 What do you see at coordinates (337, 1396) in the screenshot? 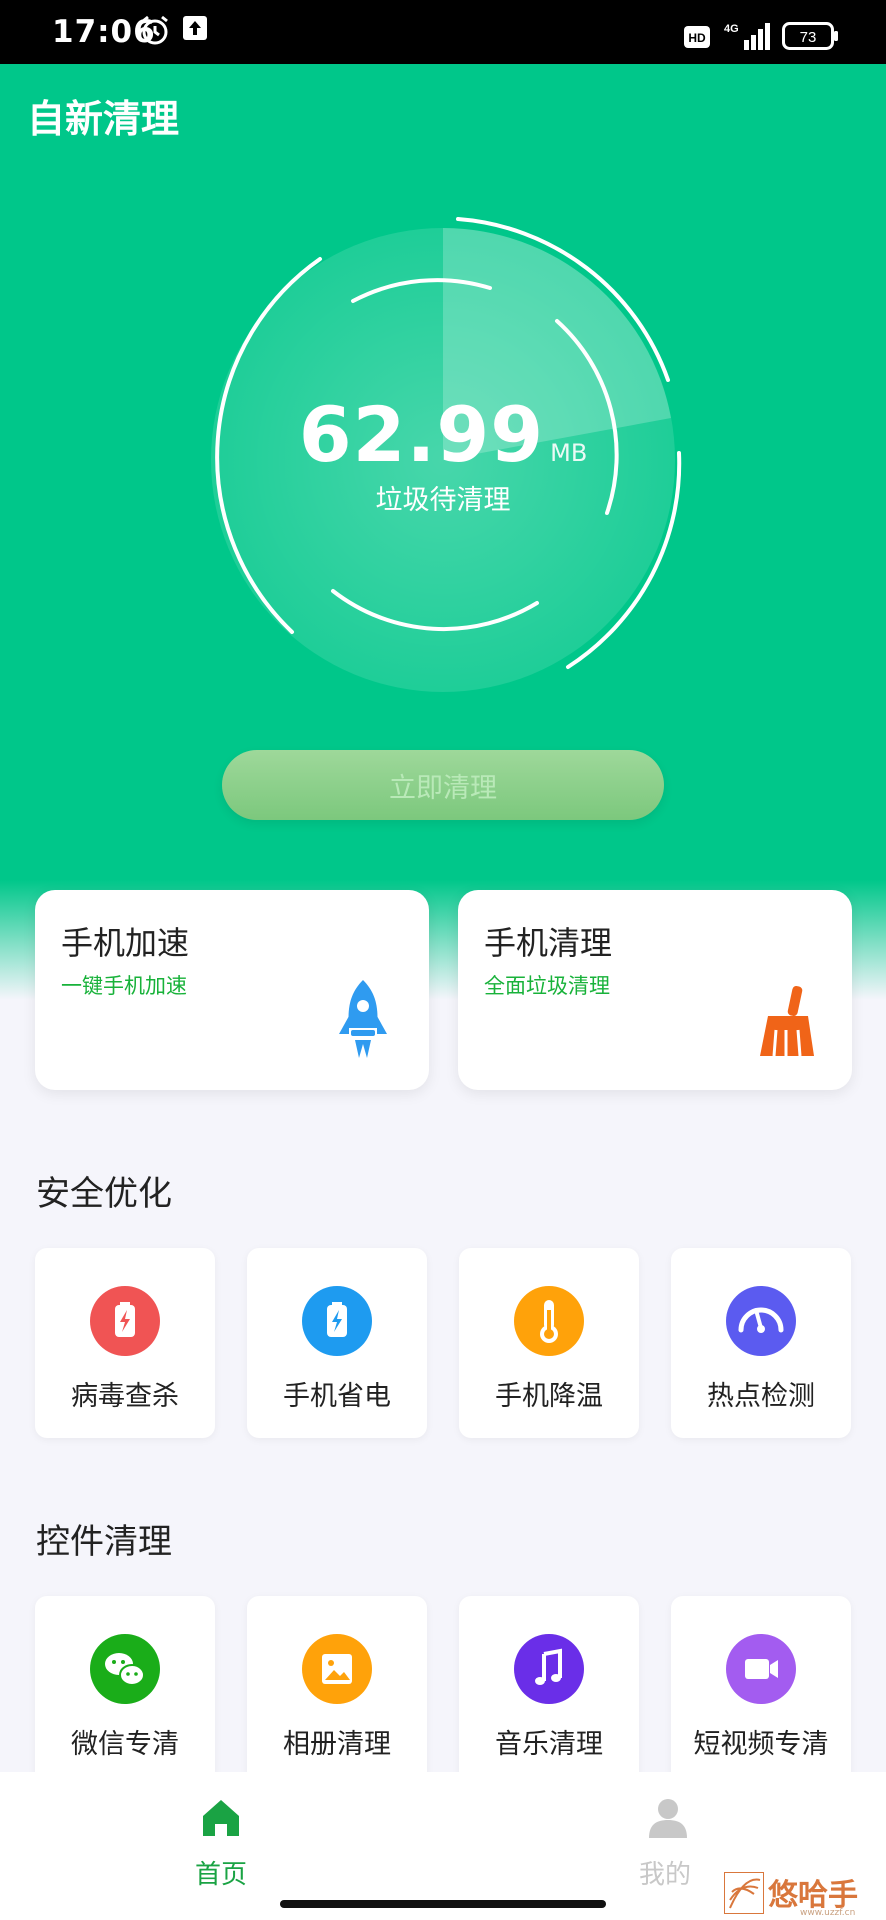
I see `tile-label: 手机省电` at bounding box center [337, 1396].